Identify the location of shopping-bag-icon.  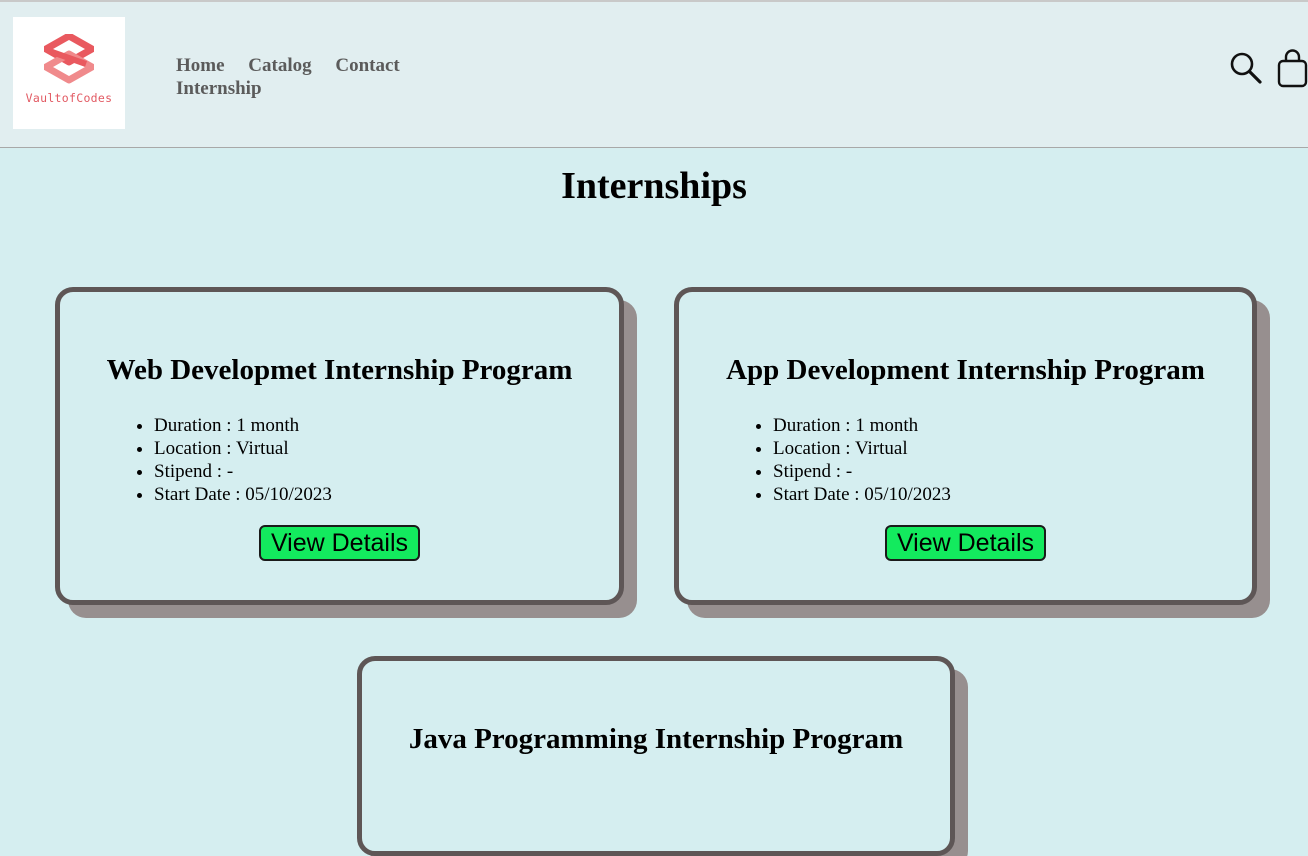
(1292, 68).